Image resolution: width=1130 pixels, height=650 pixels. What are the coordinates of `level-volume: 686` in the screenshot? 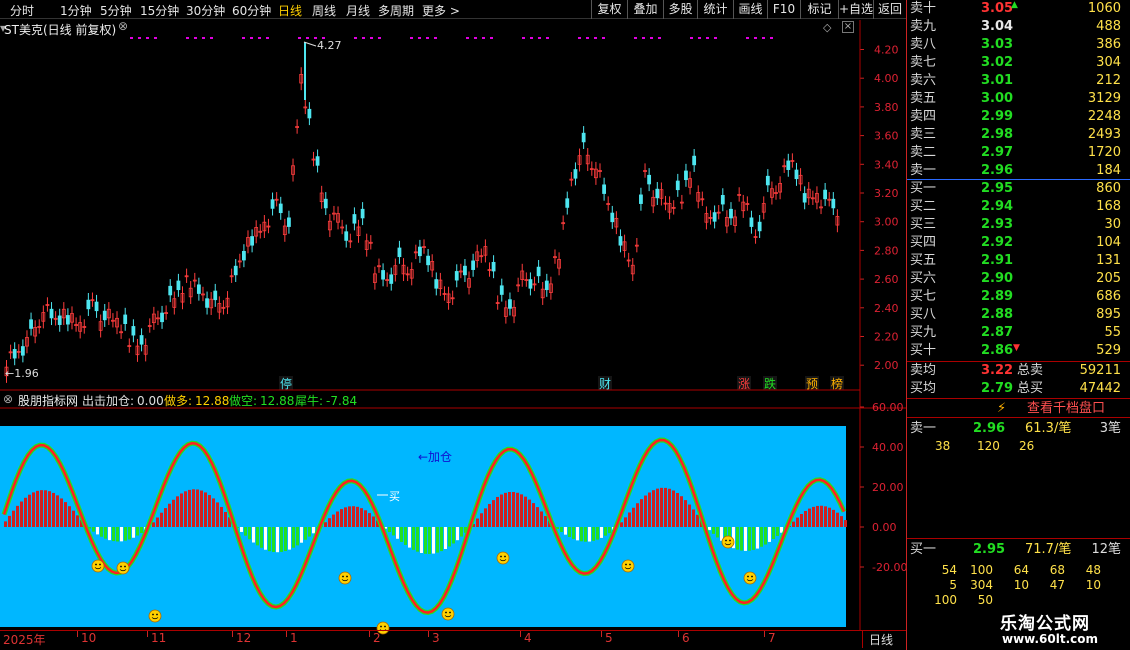 It's located at (1108, 296).